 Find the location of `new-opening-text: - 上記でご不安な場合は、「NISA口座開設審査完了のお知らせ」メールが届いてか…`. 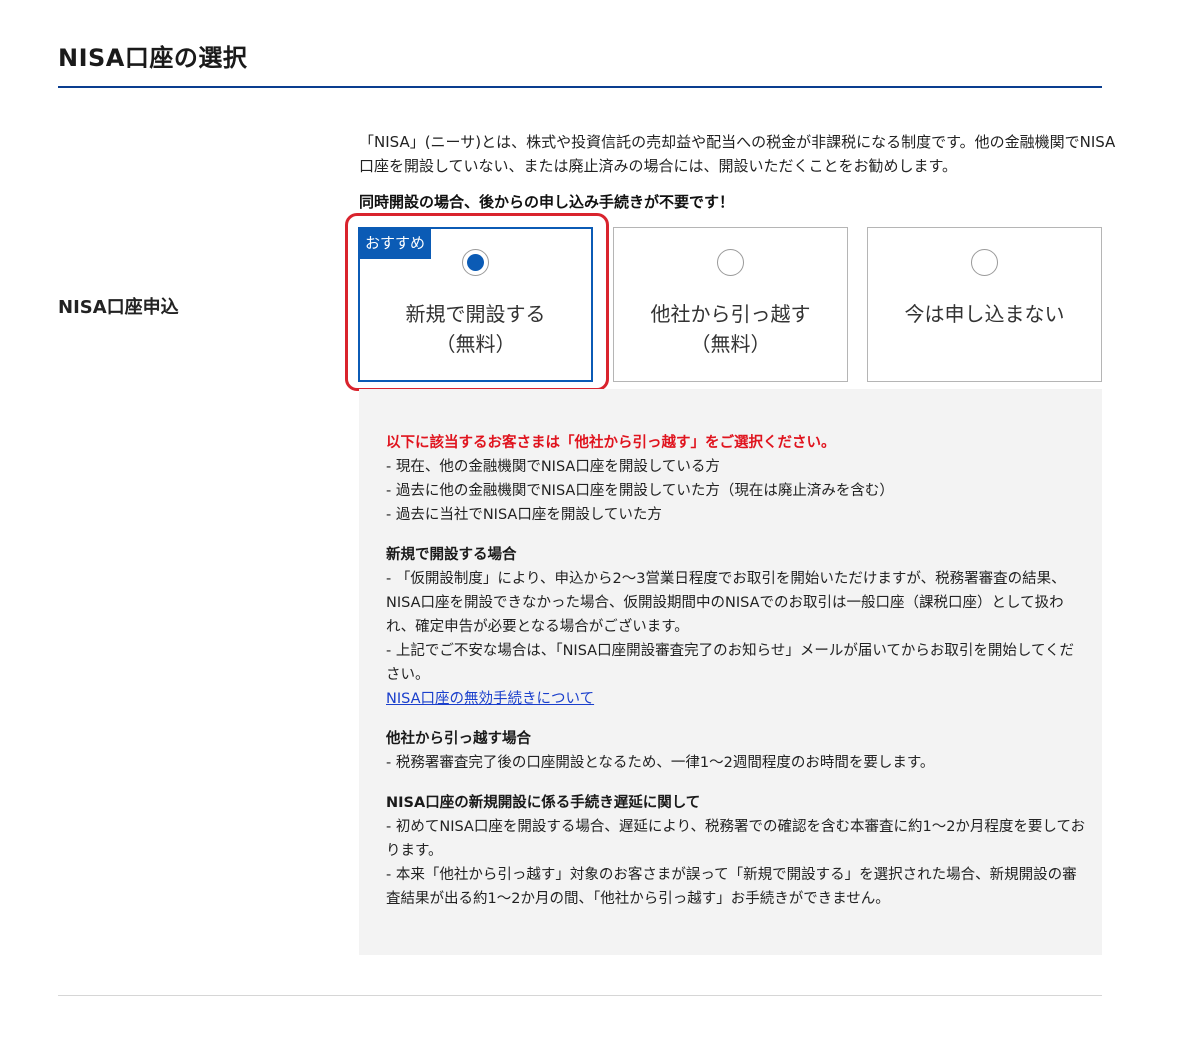

new-opening-text: - 上記でご不安な場合は、「NISA口座開設審査完了のお知らせ」メールが届いてか… is located at coordinates (730, 663).